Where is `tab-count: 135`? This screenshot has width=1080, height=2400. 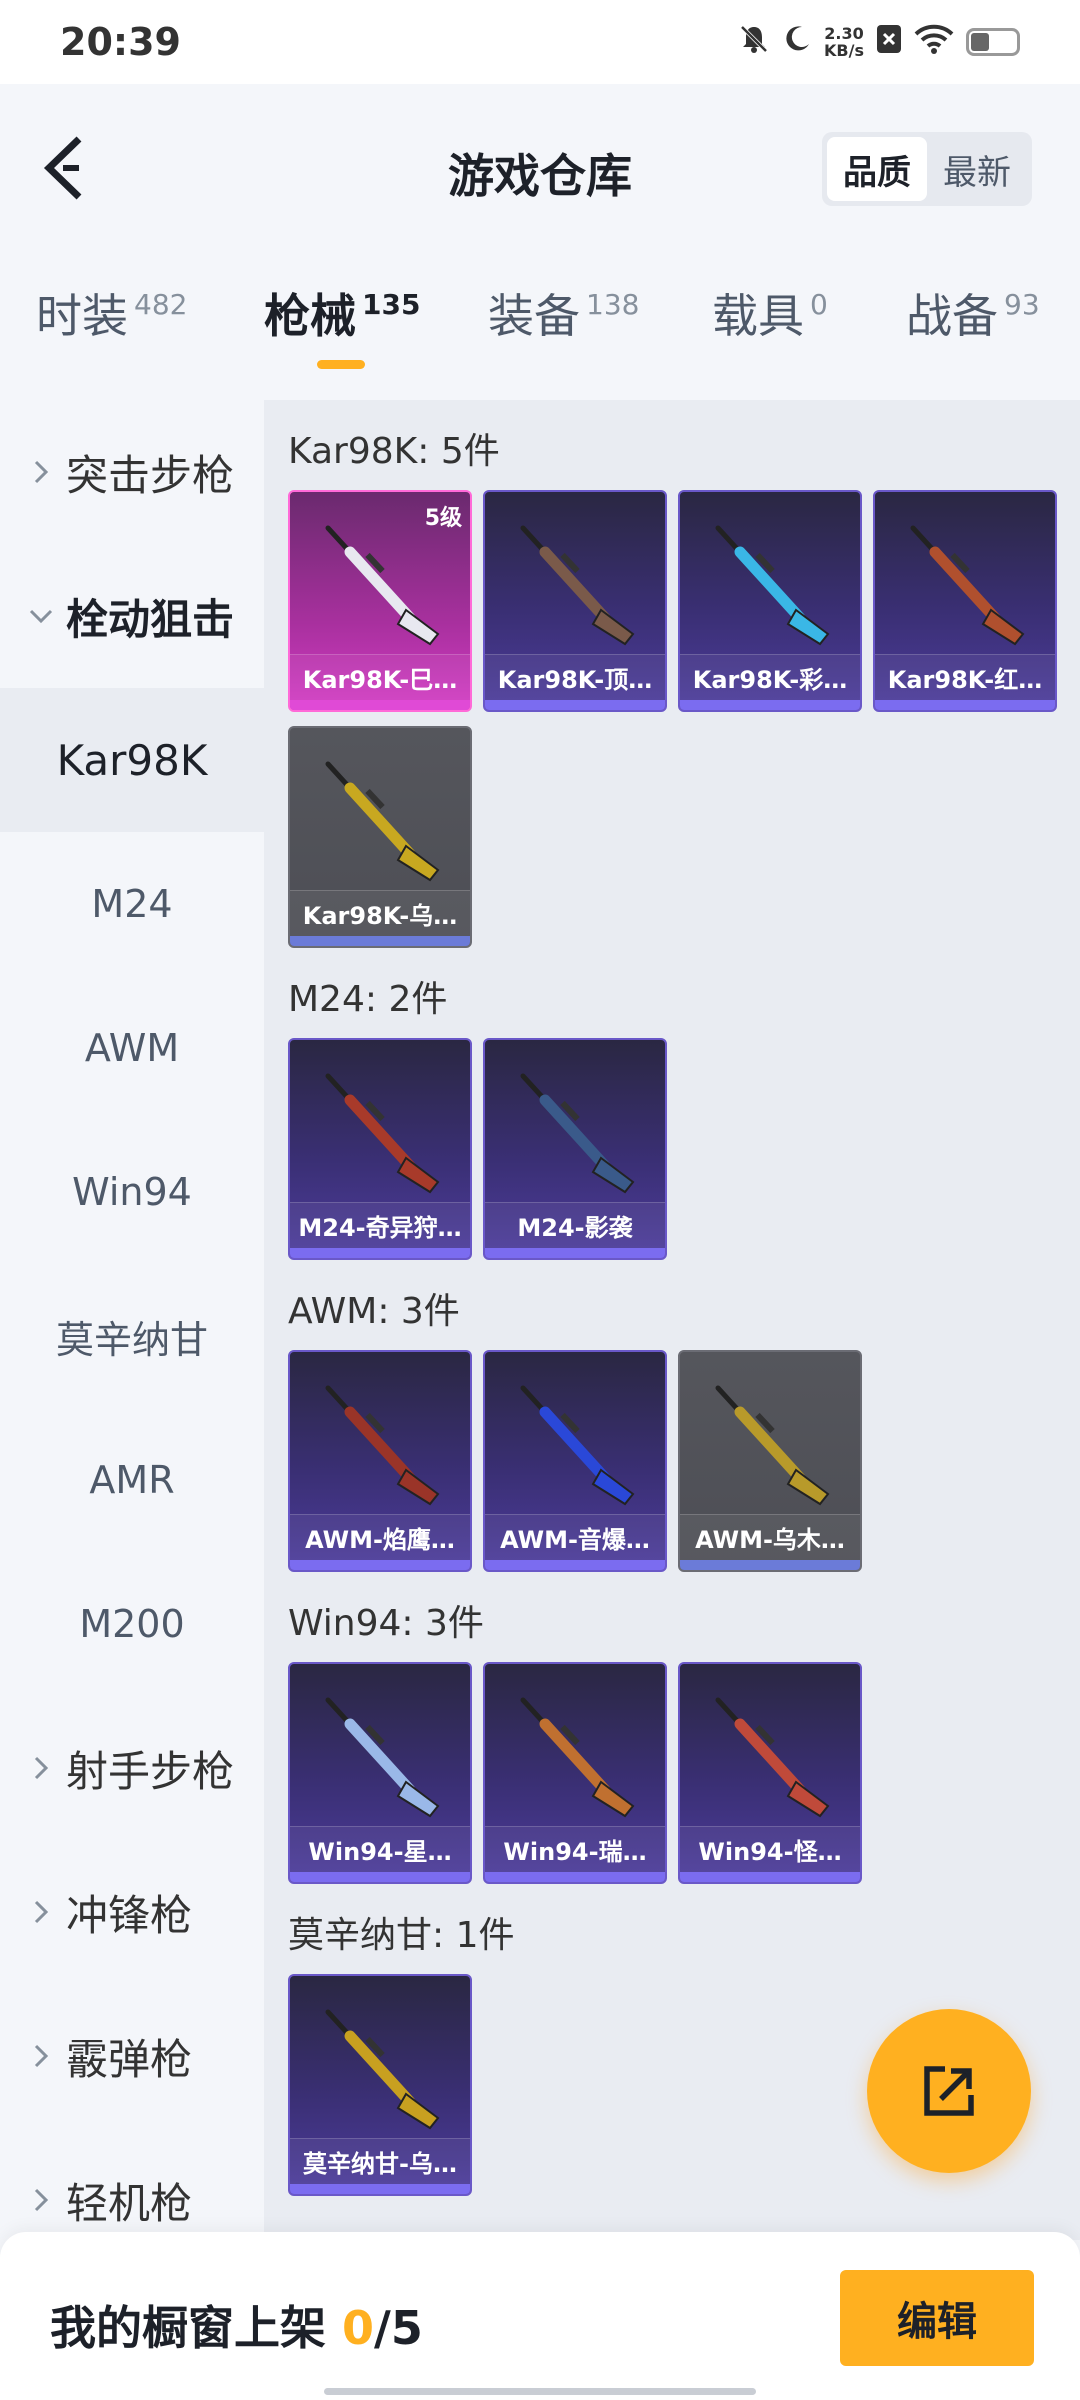
tab-count: 135 is located at coordinates (391, 304).